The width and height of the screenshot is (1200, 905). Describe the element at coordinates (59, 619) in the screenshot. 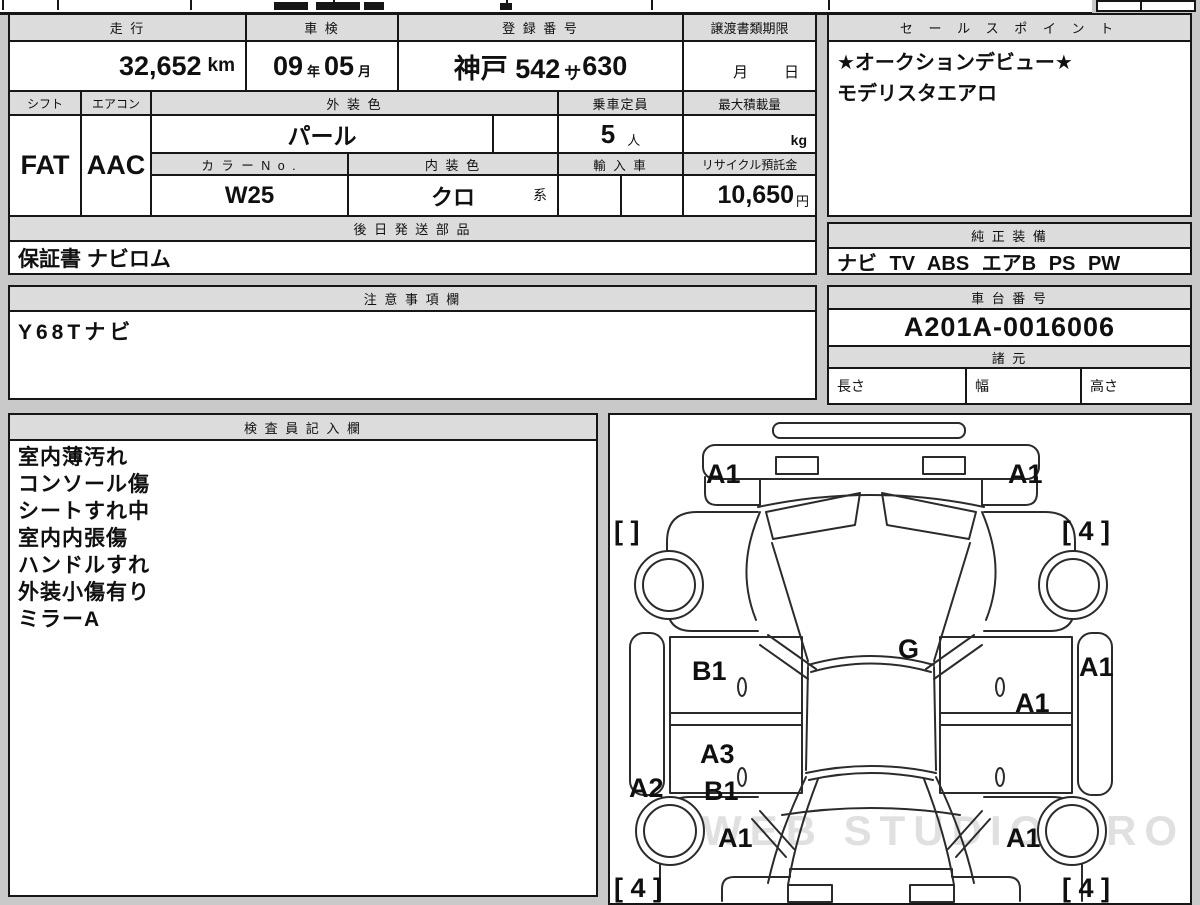

I see `inspector-note: ミラーA` at that location.